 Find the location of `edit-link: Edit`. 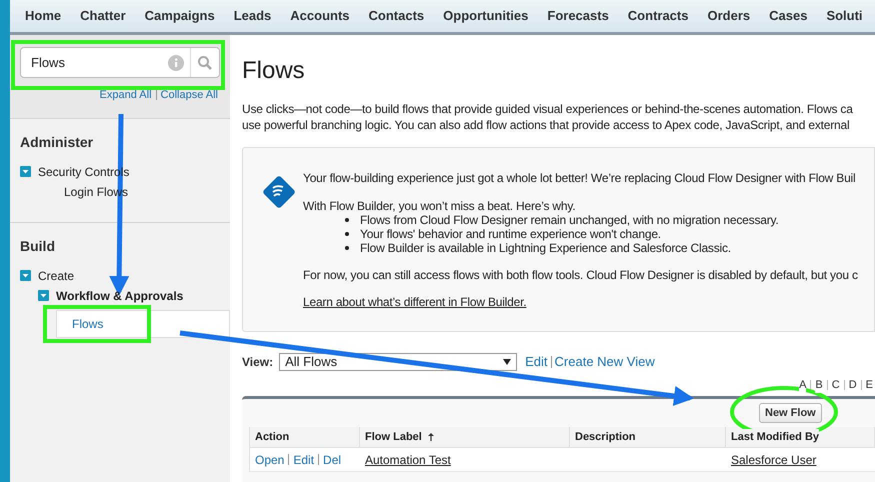

edit-link: Edit is located at coordinates (536, 362).